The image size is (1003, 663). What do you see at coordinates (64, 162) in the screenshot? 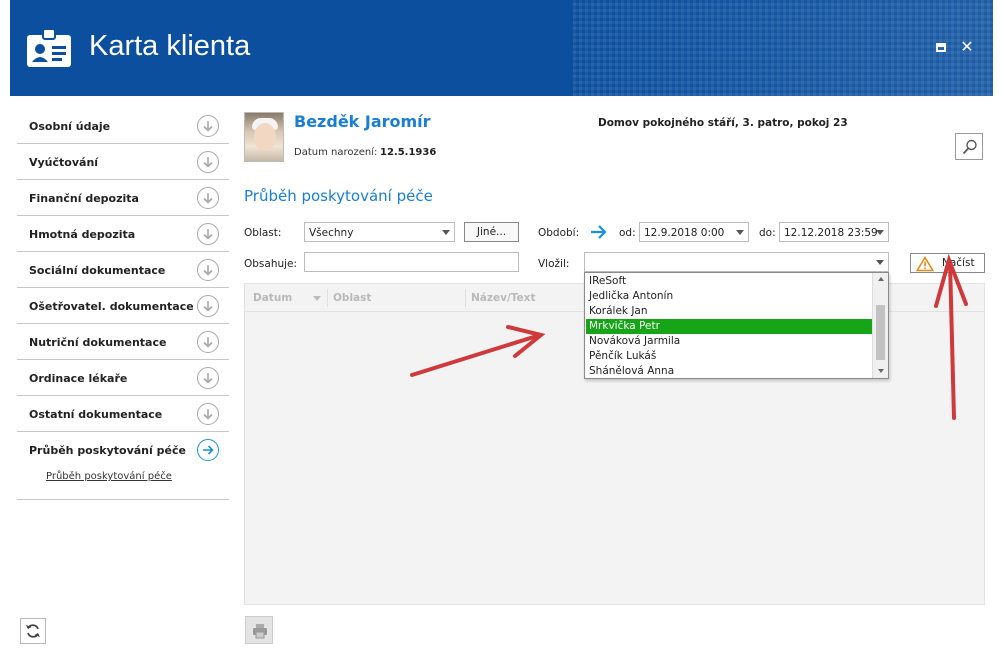
I see `sidebar-item-label: Vyúčtování` at bounding box center [64, 162].